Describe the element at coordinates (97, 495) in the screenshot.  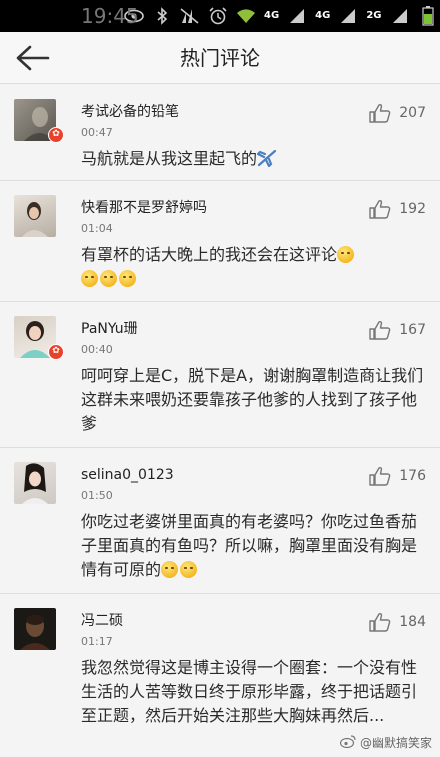
I see `comment-time: 01:50` at that location.